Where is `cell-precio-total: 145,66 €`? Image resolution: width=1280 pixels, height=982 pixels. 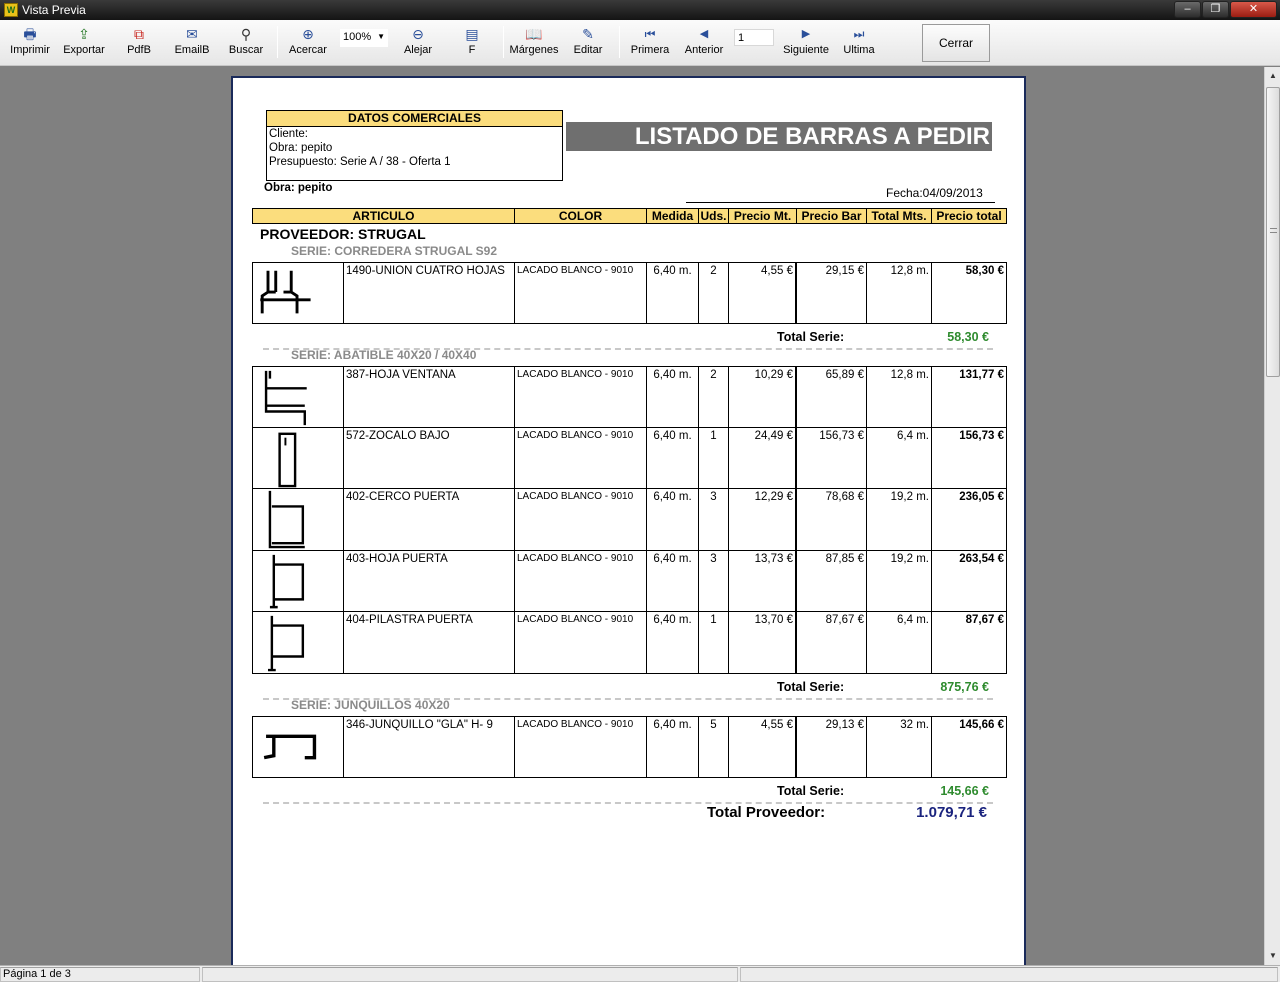
cell-precio-total: 145,66 € is located at coordinates (981, 725).